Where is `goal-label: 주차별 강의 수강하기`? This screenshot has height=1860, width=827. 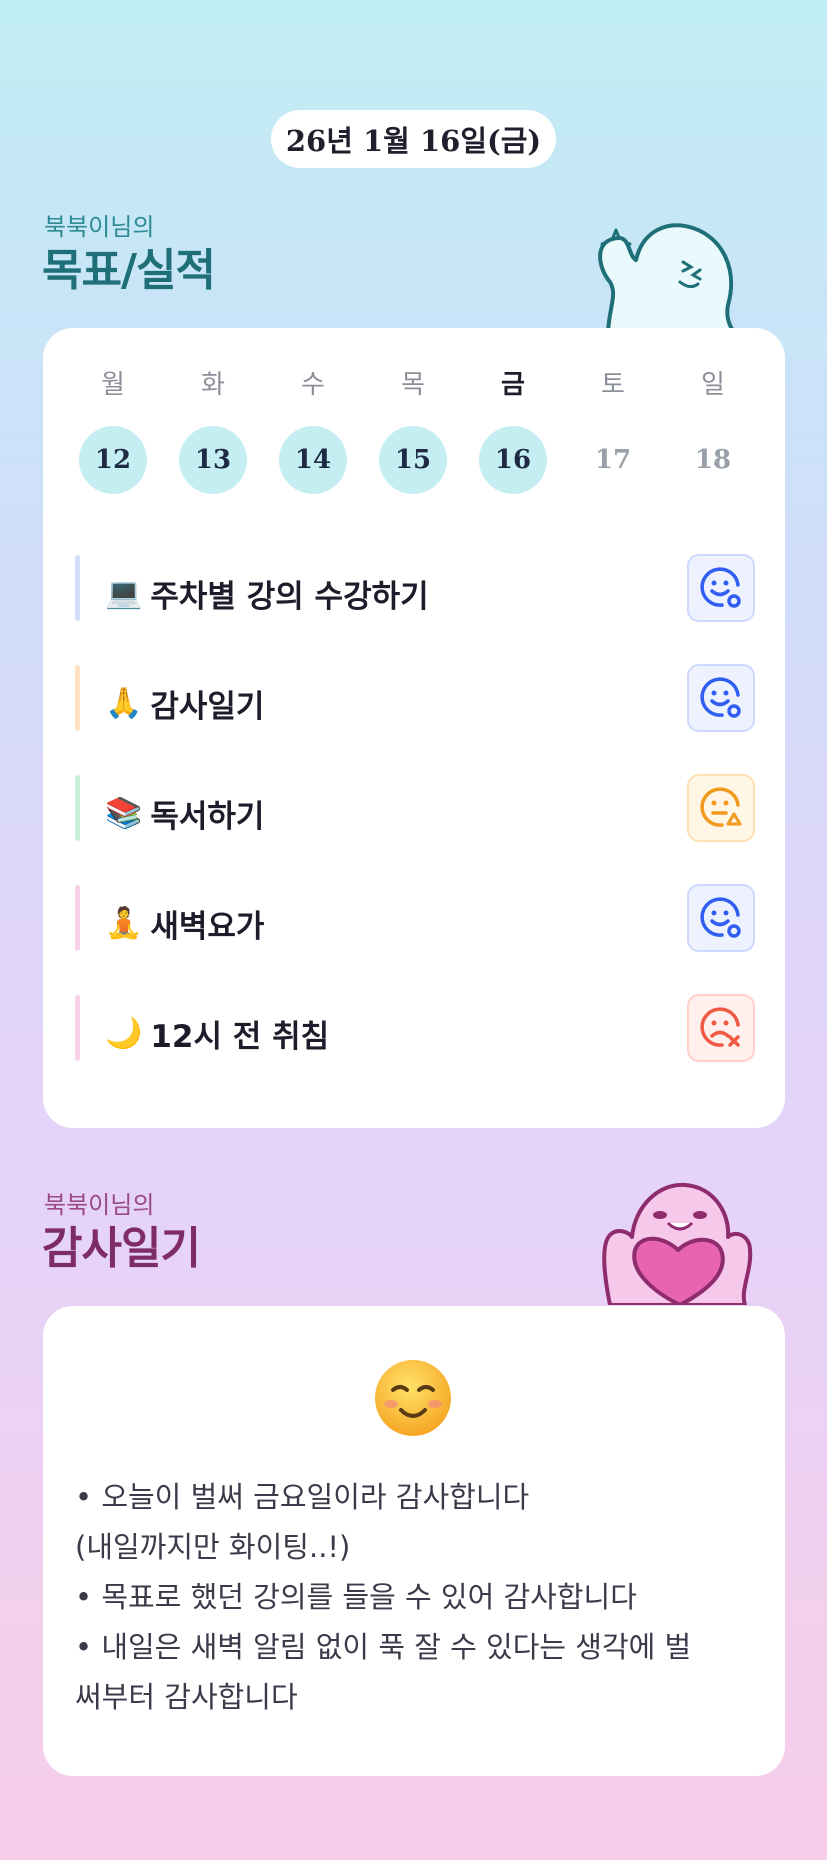
goal-label: 주차별 강의 수강하기 is located at coordinates (289, 596).